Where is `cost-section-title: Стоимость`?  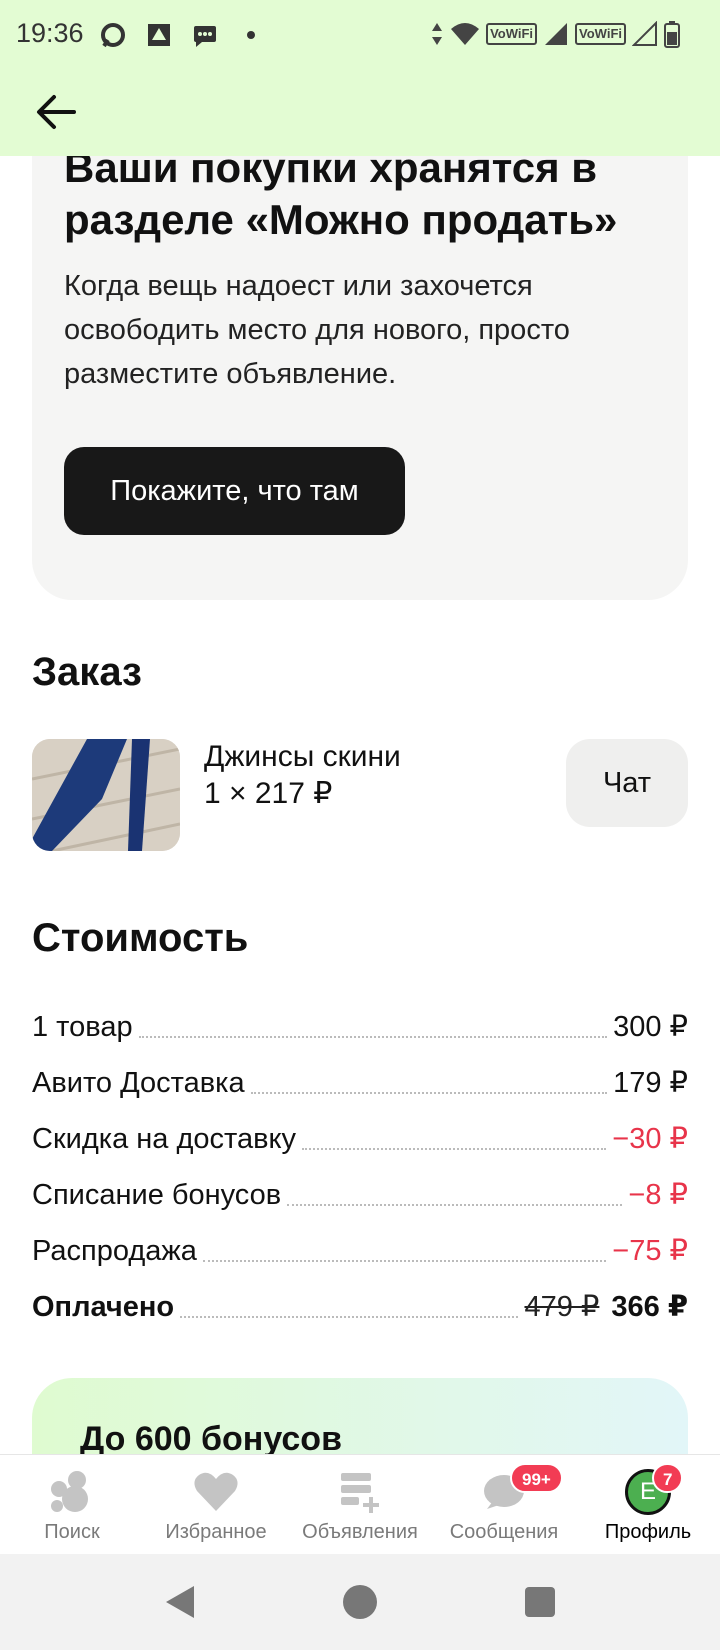
cost-section-title: Стоимость is located at coordinates (140, 938).